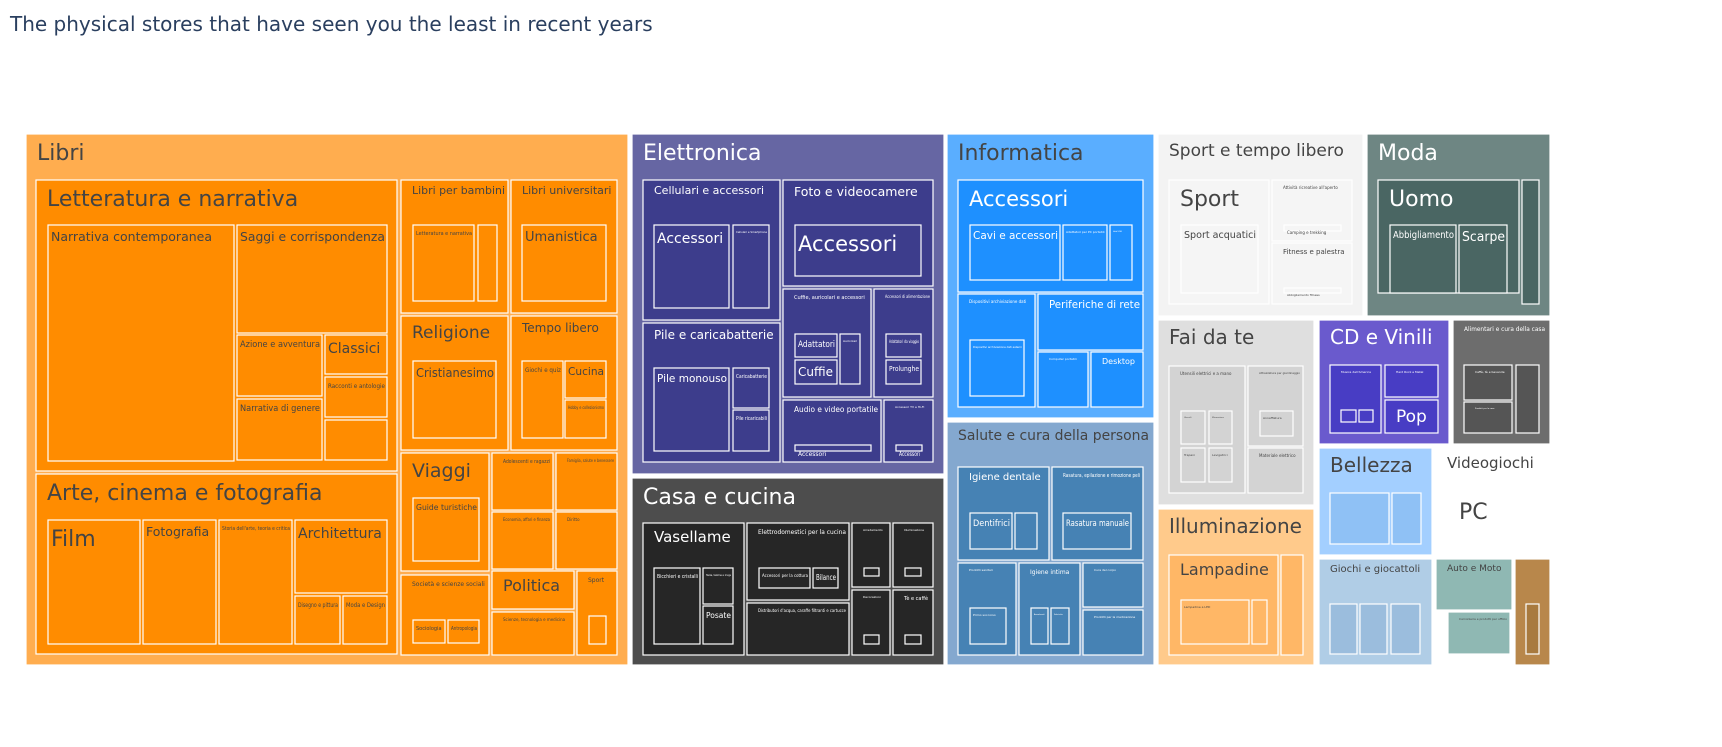  What do you see at coordinates (429, 629) in the screenshot?
I see `tile-label-sociologia: Sociologia` at bounding box center [429, 629].